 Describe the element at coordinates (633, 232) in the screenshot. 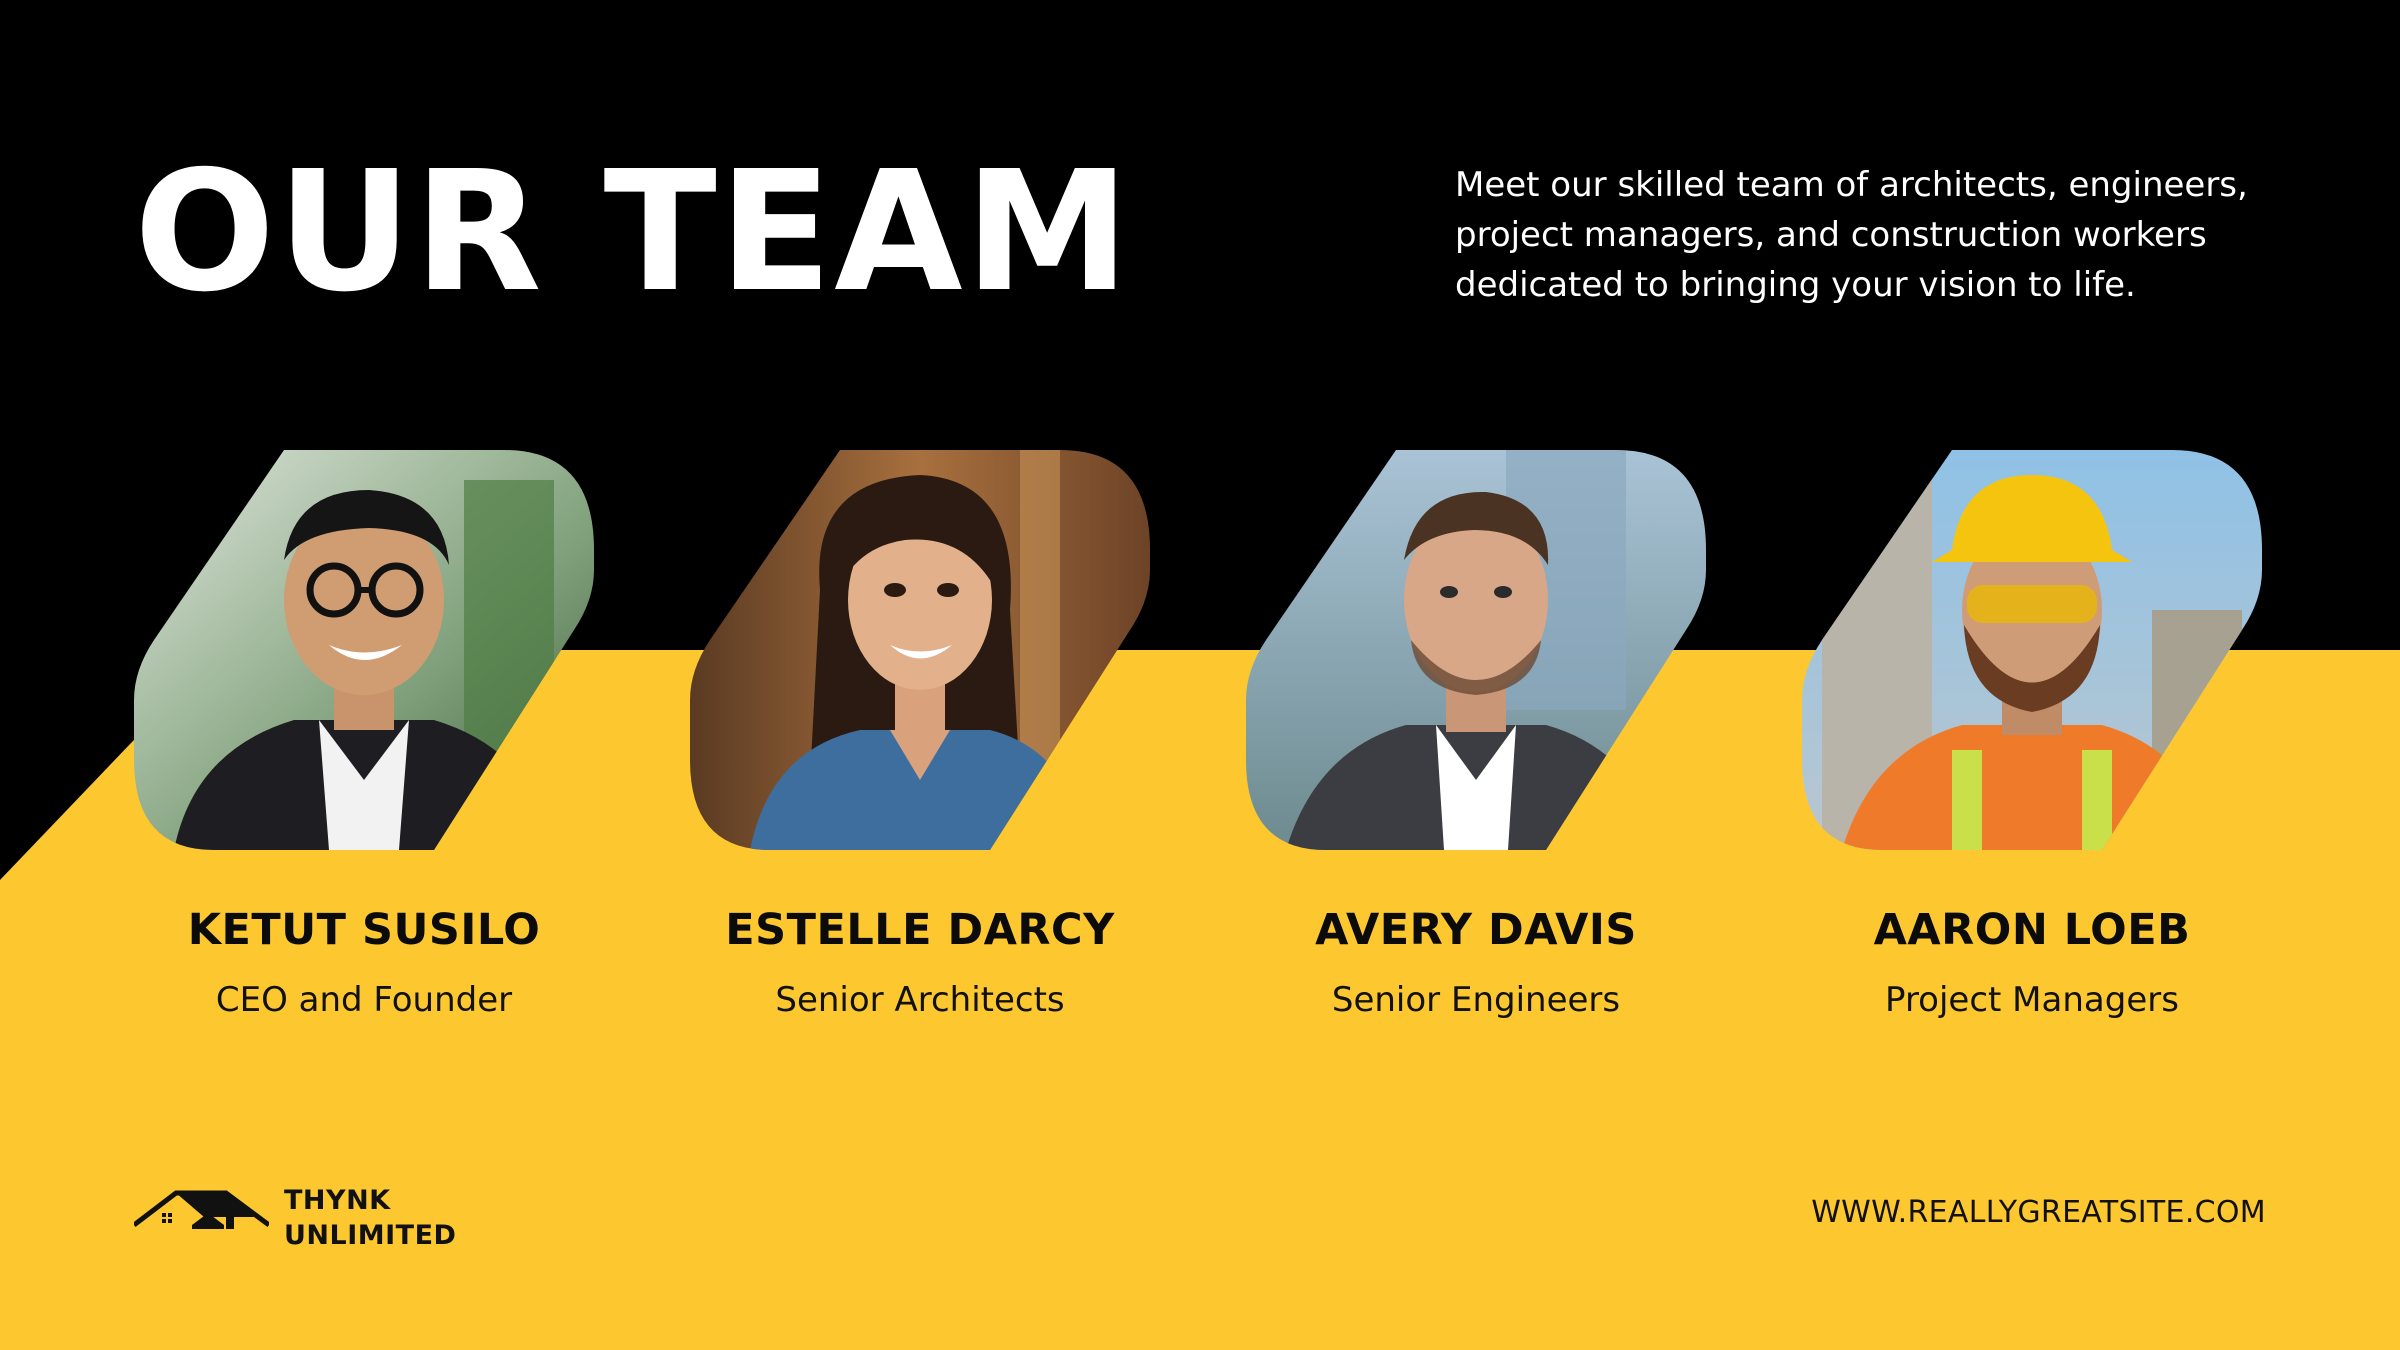

I see `page-title: OUR TEAM` at that location.